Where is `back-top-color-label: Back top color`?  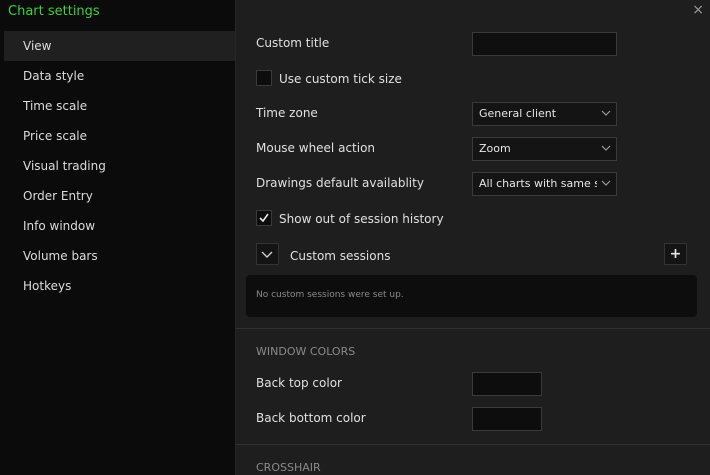 back-top-color-label: Back top color is located at coordinates (299, 383).